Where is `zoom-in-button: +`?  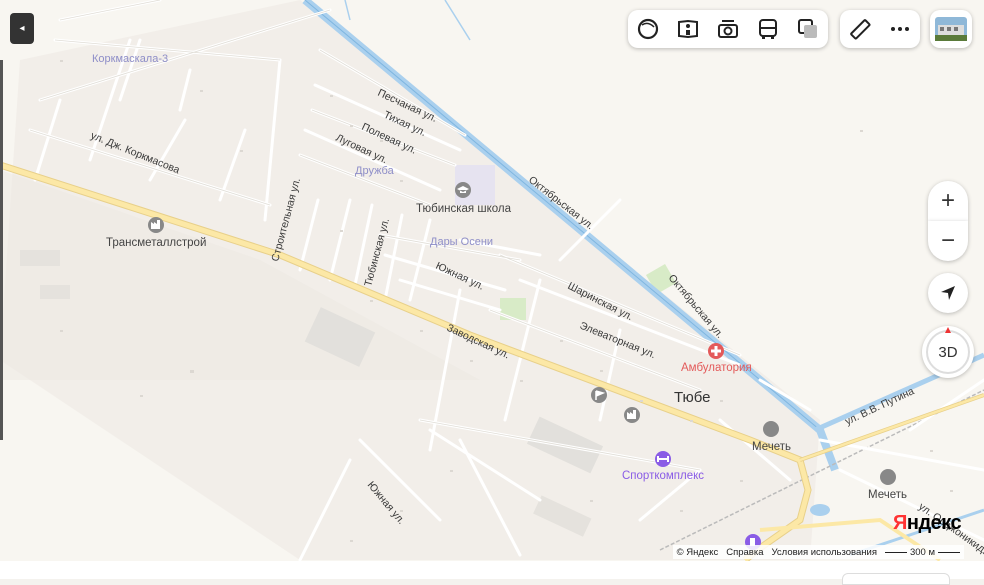
zoom-in-button: + is located at coordinates (948, 201).